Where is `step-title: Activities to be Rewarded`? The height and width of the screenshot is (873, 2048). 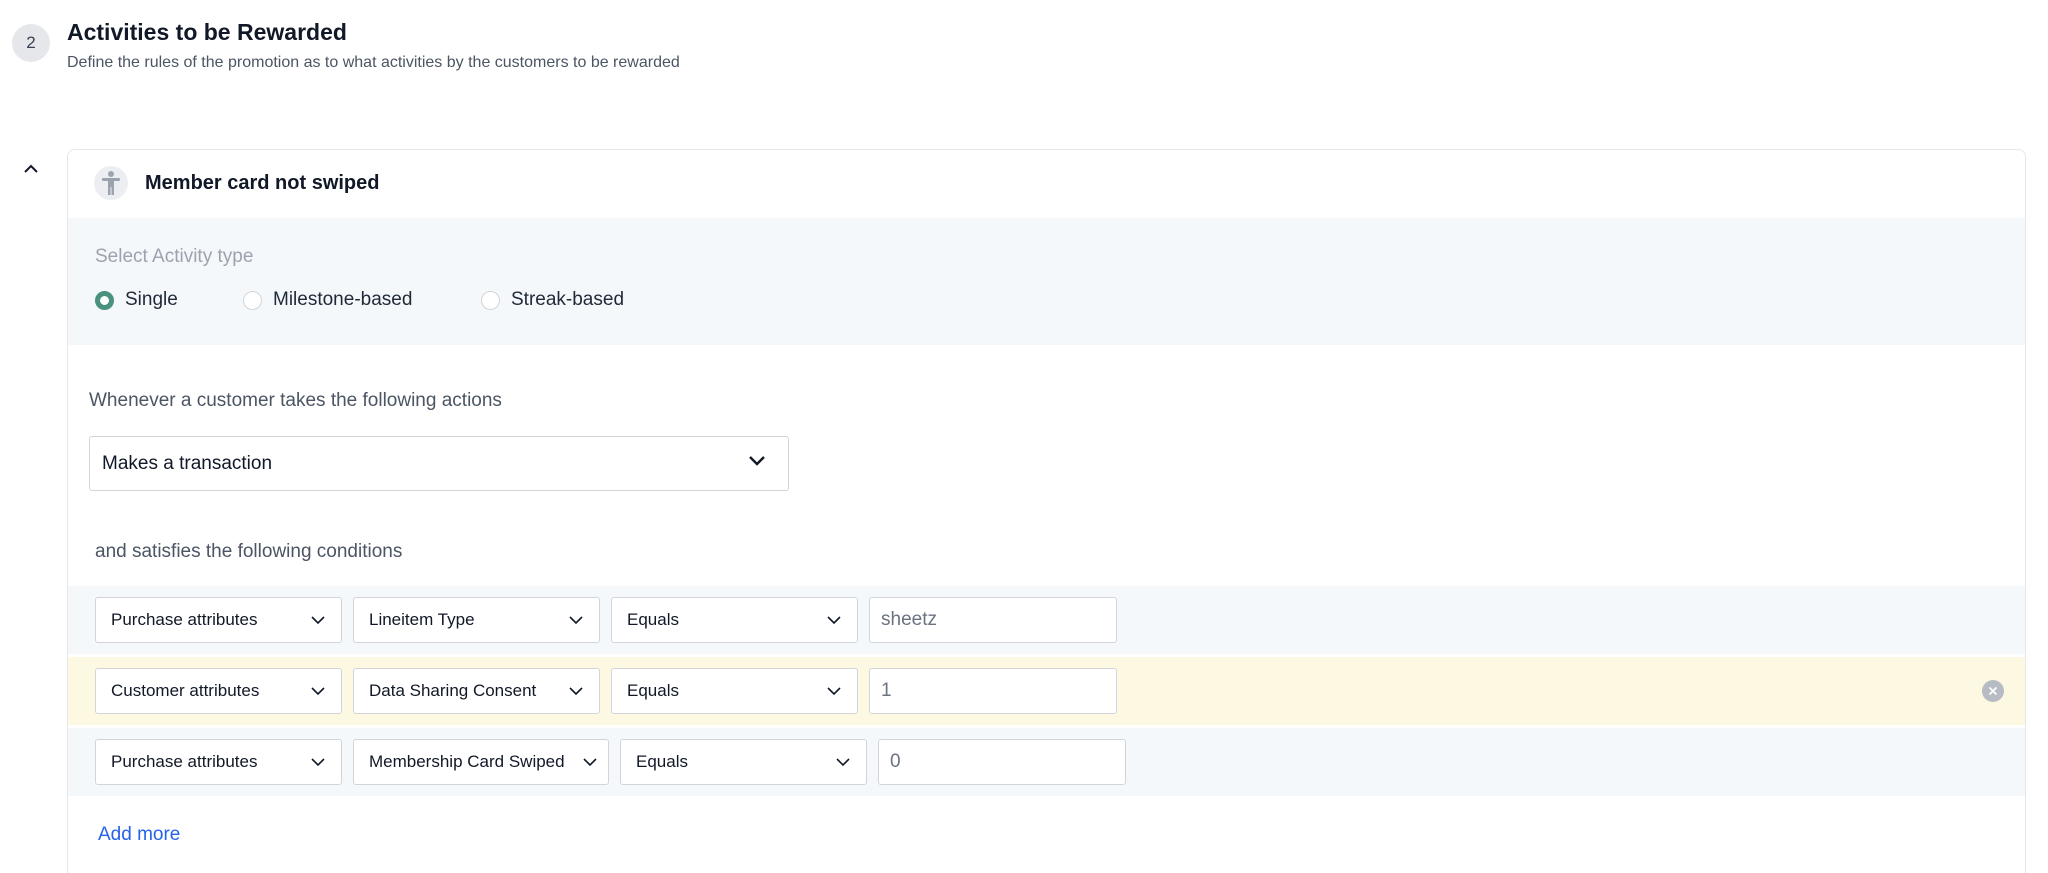 step-title: Activities to be Rewarded is located at coordinates (207, 32).